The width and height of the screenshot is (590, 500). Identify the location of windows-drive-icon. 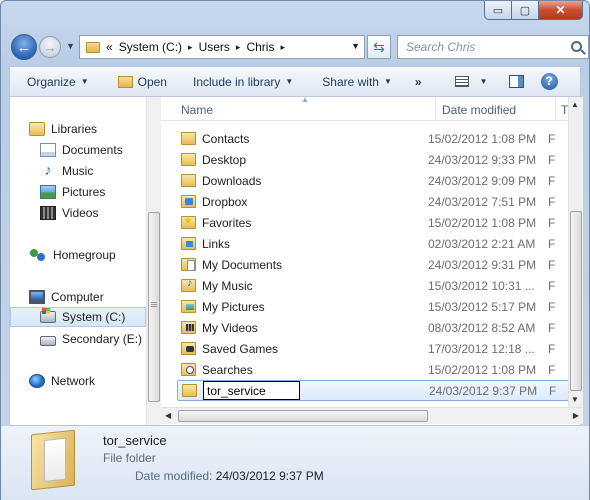
(48, 315).